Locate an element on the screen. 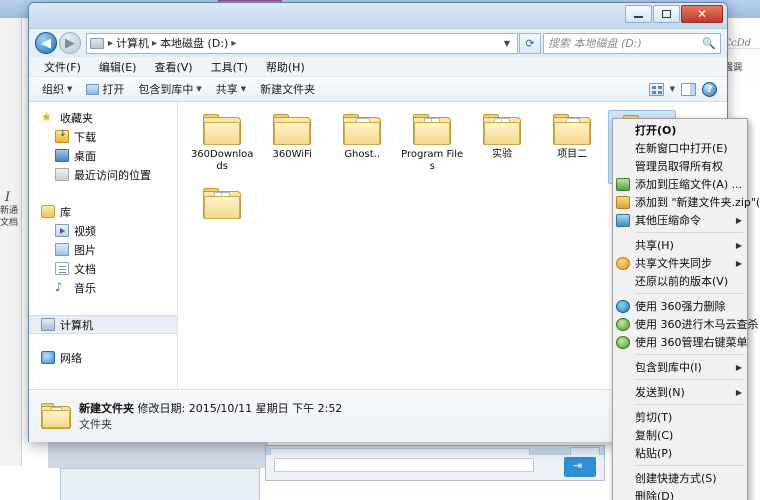  sidebar-item-downloads: 下载 is located at coordinates (103, 136).